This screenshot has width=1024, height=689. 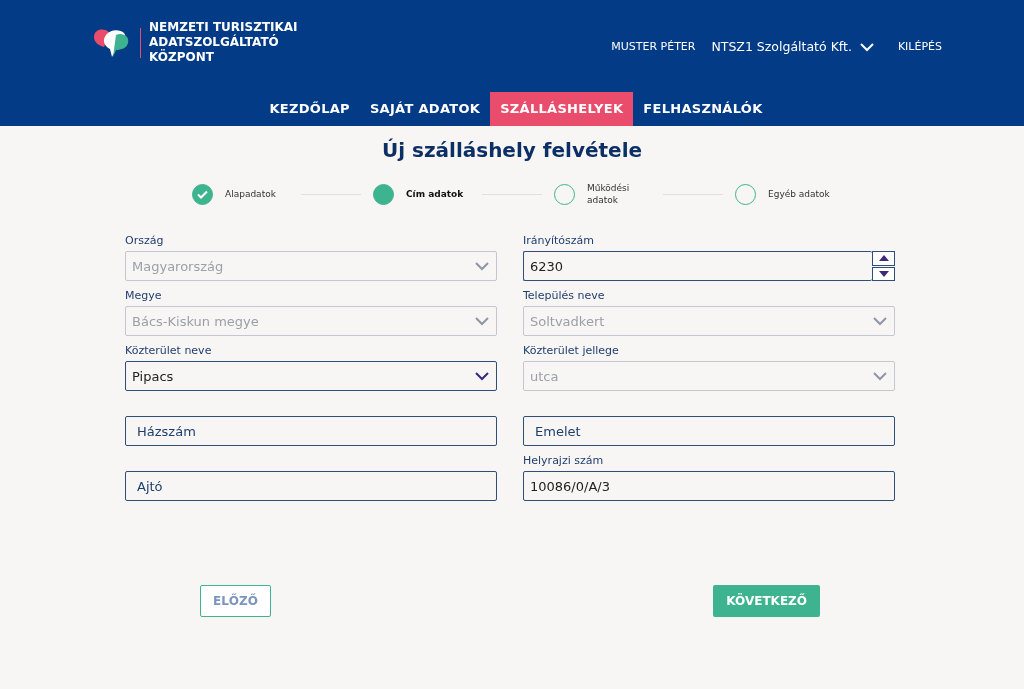 What do you see at coordinates (703, 109) in the screenshot?
I see `nav-tab: FELHASZNÁLÓK` at bounding box center [703, 109].